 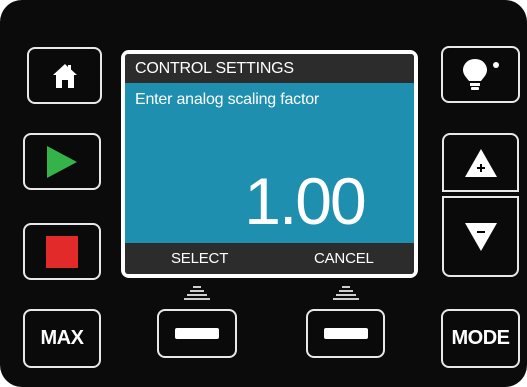 I want to click on lightbulb-icon, so click(x=480, y=74).